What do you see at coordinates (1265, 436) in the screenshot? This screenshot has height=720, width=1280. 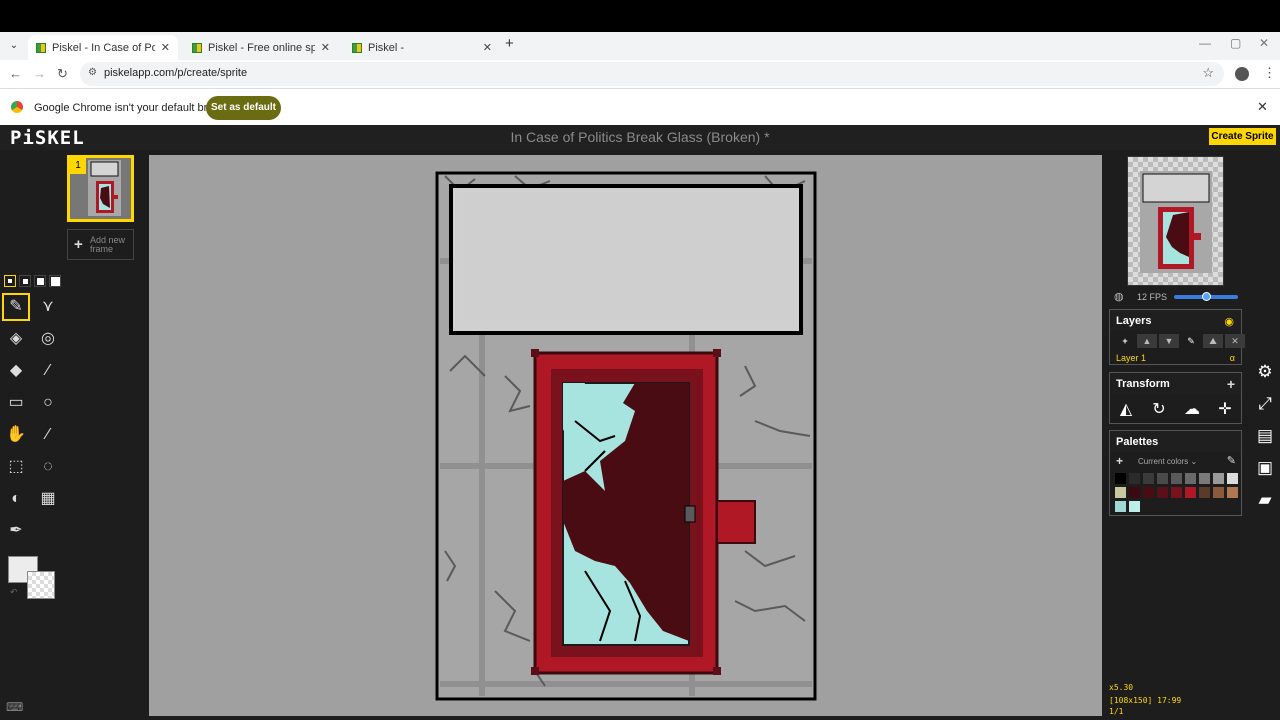 I see `save-icon: ▤` at bounding box center [1265, 436].